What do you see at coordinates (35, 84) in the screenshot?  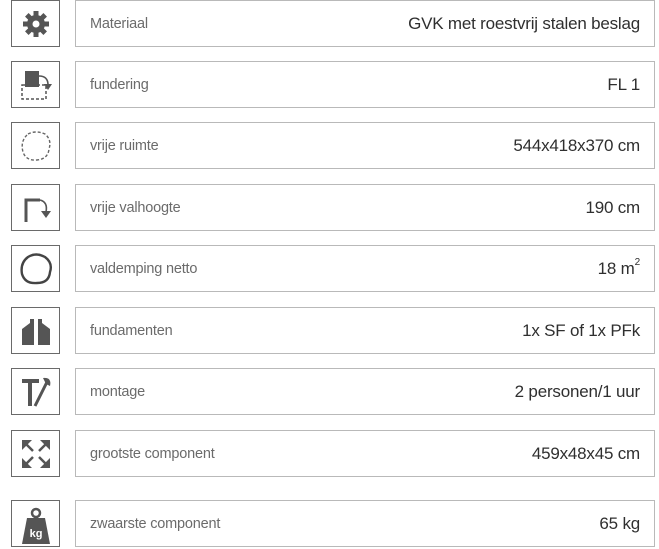 I see `foundation-plan-icon` at bounding box center [35, 84].